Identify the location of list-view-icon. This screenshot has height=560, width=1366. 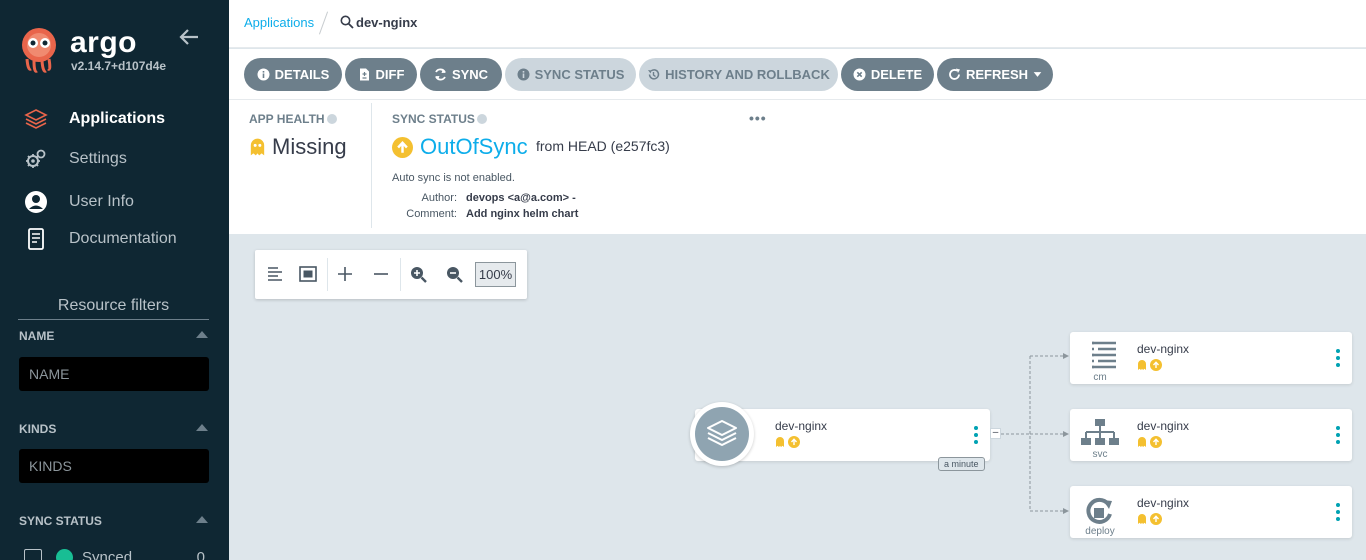
(275, 274).